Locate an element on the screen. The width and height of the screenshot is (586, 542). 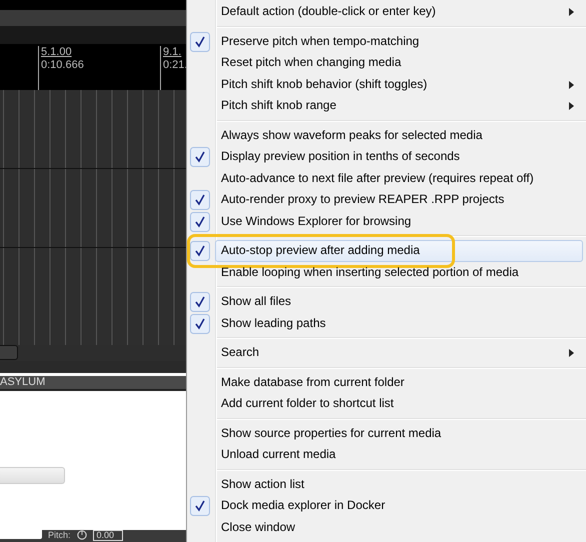
bar-label: 5.1.00 is located at coordinates (57, 52).